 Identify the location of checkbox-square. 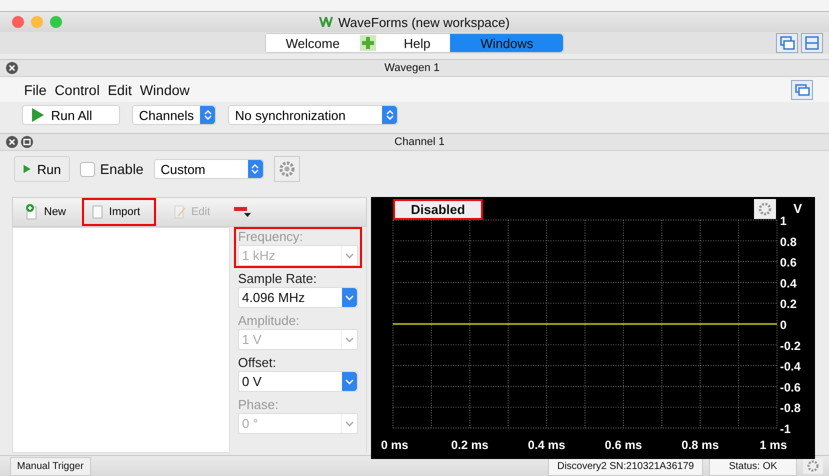
(87, 169).